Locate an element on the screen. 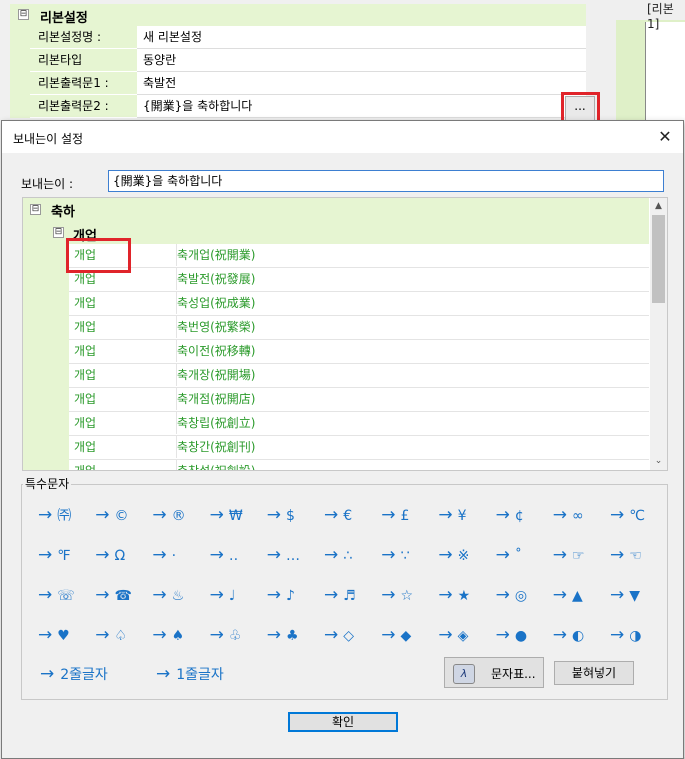 This screenshot has height=759, width=685. symbol-button: → ♤ is located at coordinates (123, 638).